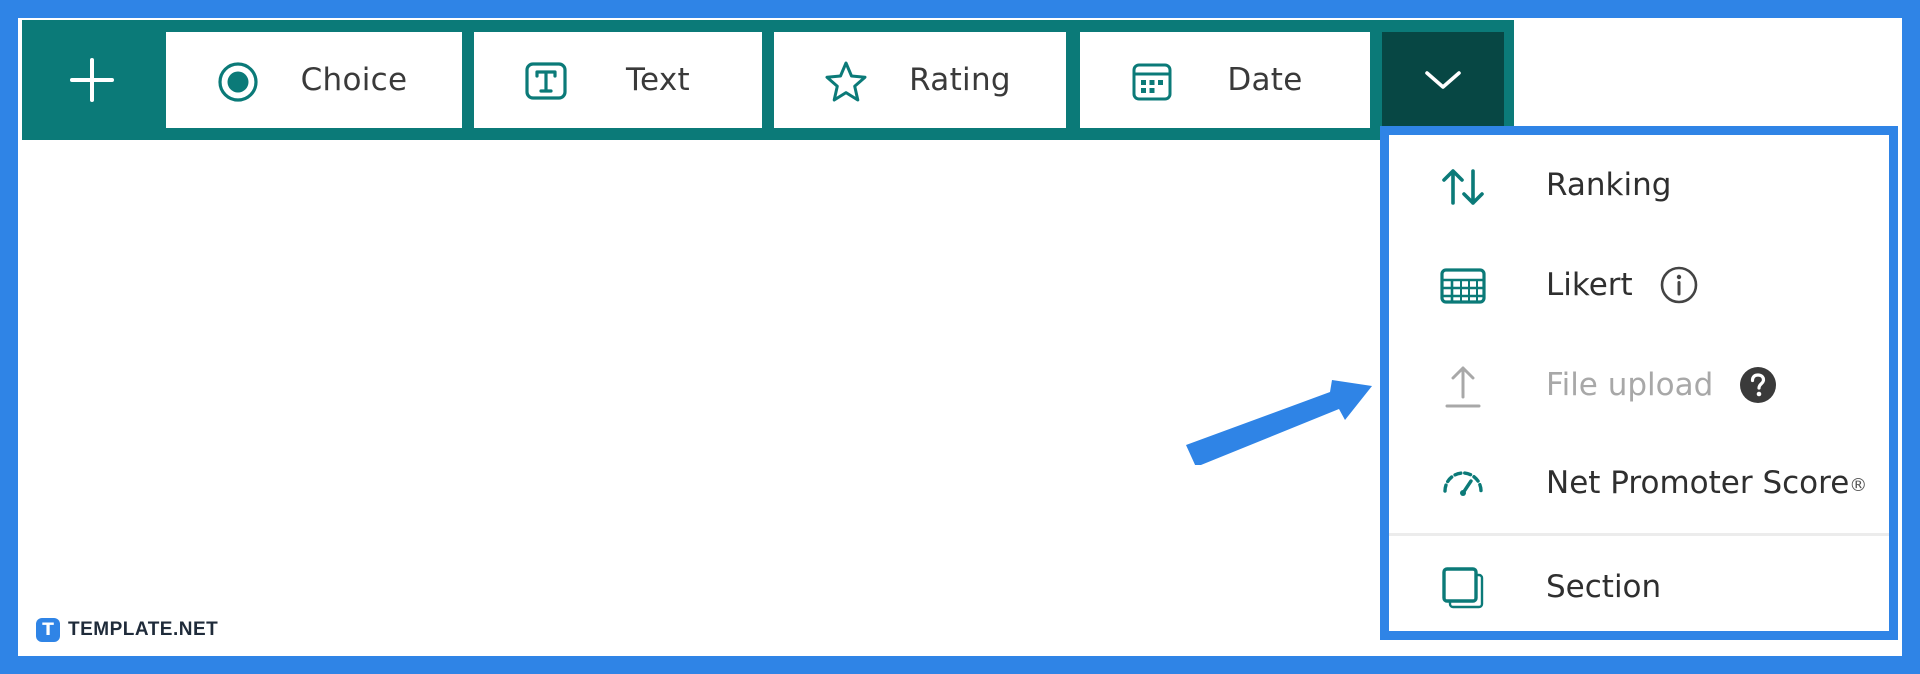 Image resolution: width=1920 pixels, height=674 pixels. Describe the element at coordinates (1630, 385) in the screenshot. I see `file-upload-label: File upload` at that location.